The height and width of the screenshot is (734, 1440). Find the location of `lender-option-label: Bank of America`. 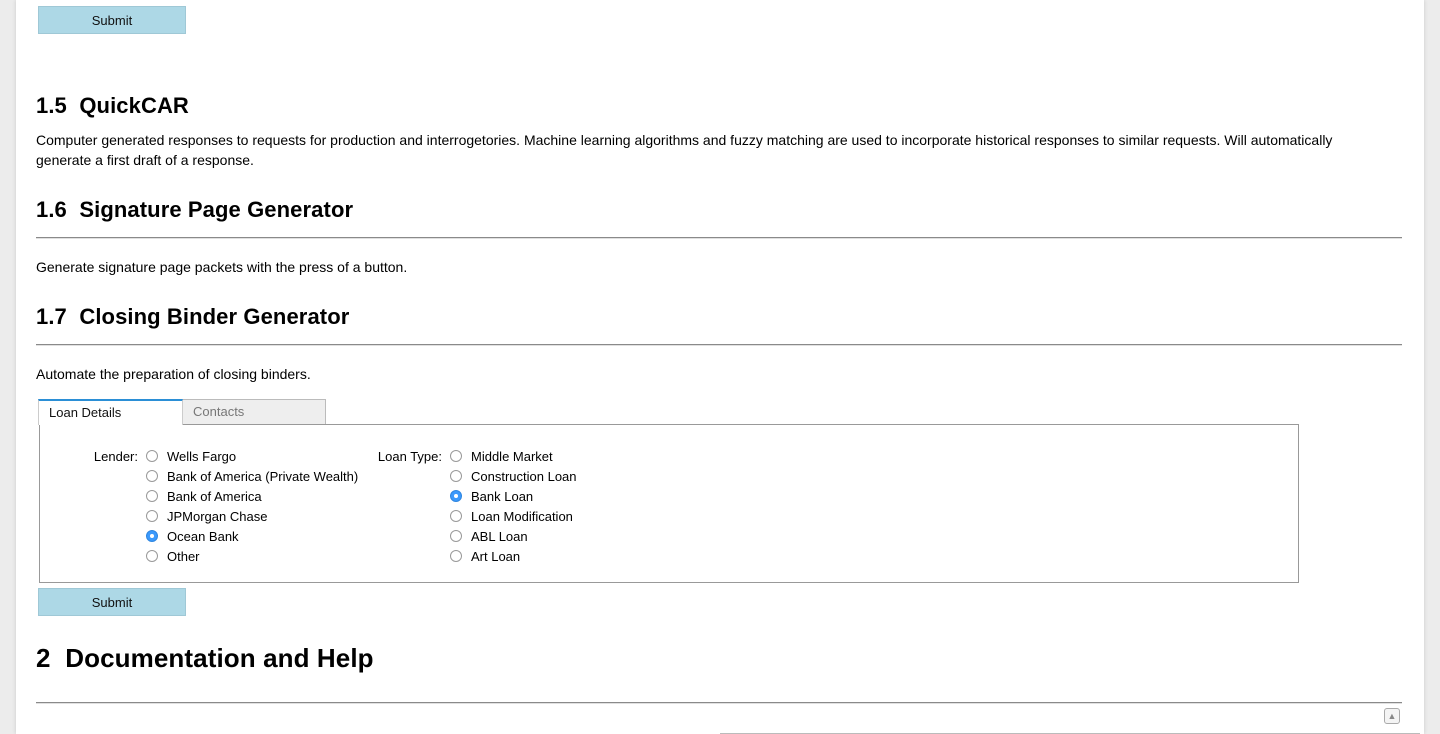

lender-option-label: Bank of America is located at coordinates (214, 496).